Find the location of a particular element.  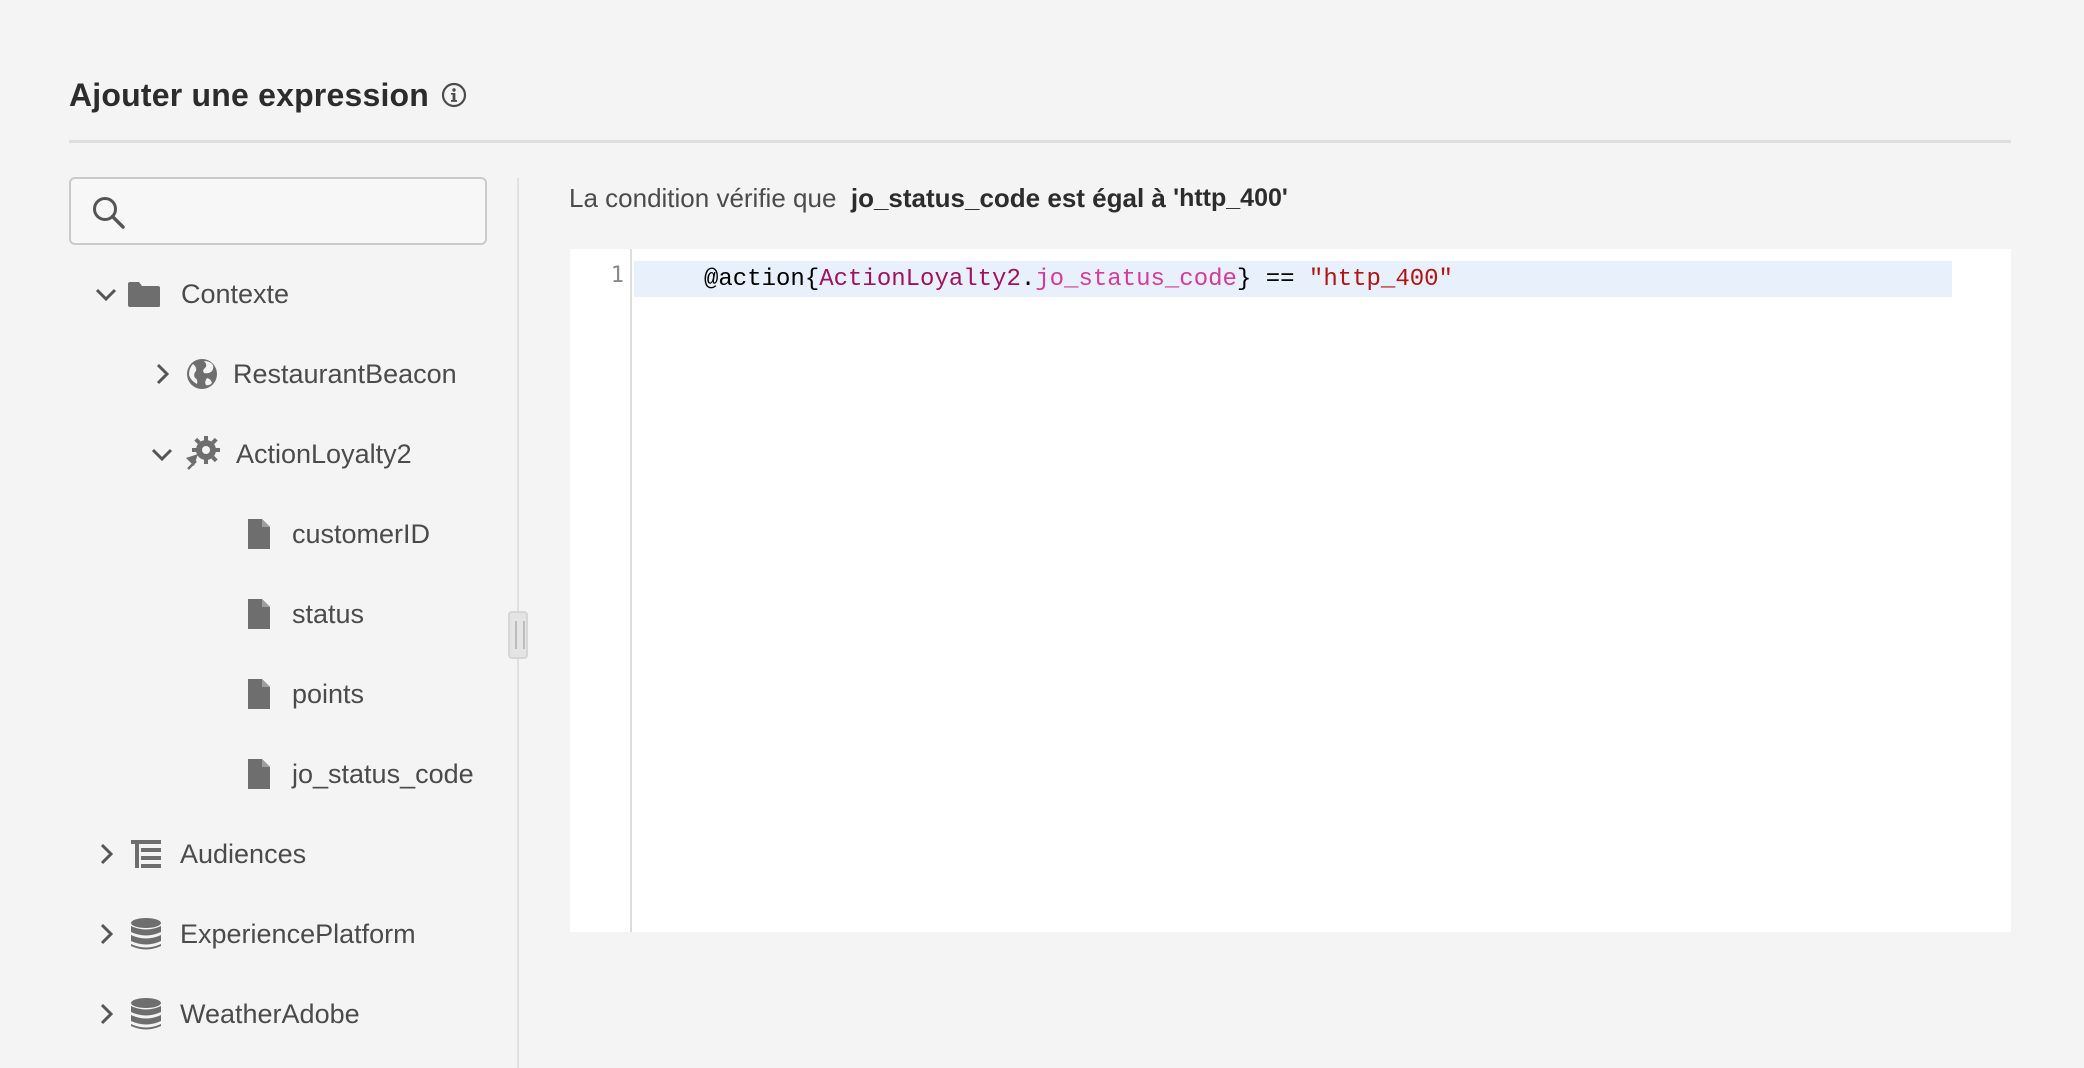

search-icon is located at coordinates (109, 213).